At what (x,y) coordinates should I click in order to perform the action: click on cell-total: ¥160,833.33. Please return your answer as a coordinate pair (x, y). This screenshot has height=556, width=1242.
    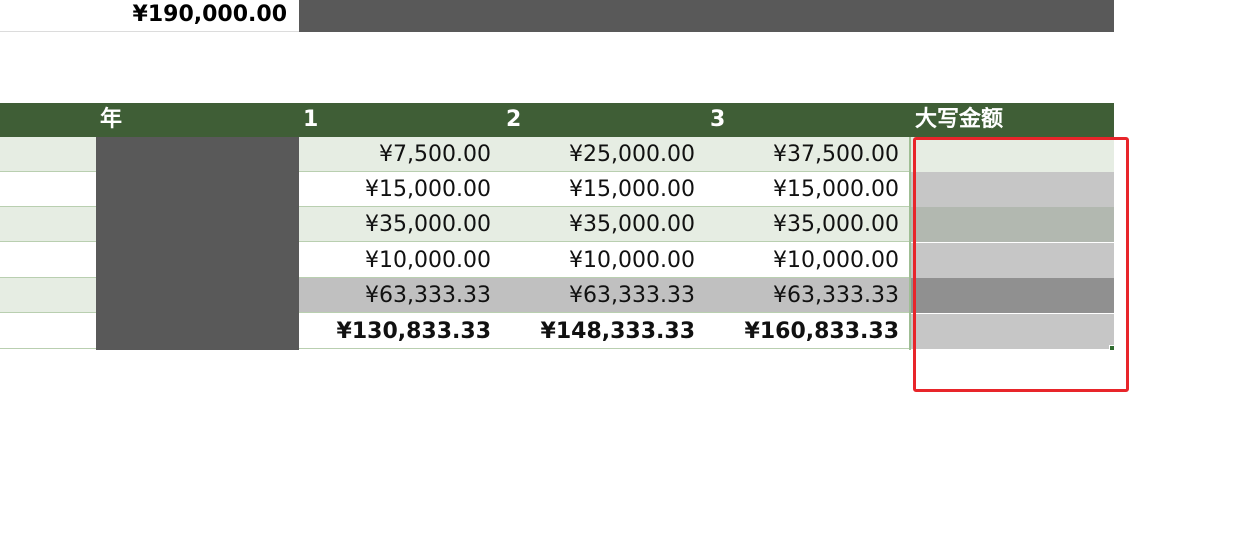
    Looking at the image, I should click on (807, 331).